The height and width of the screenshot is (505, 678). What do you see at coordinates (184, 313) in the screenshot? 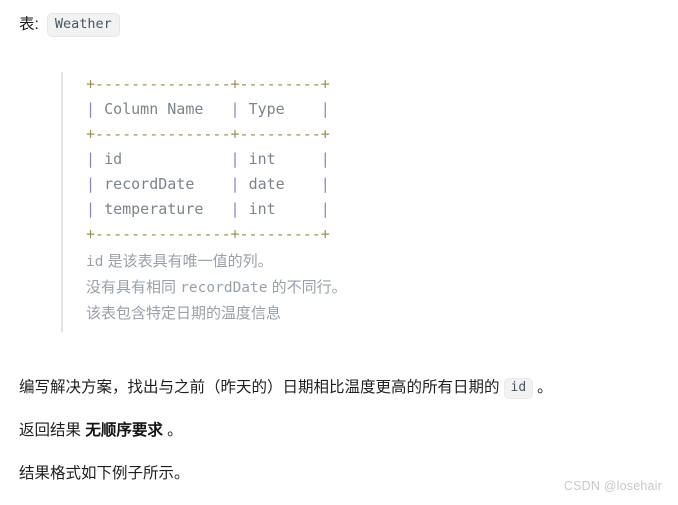
I see `schema-note-line-2: 该表包含特定日期的温度信息` at bounding box center [184, 313].